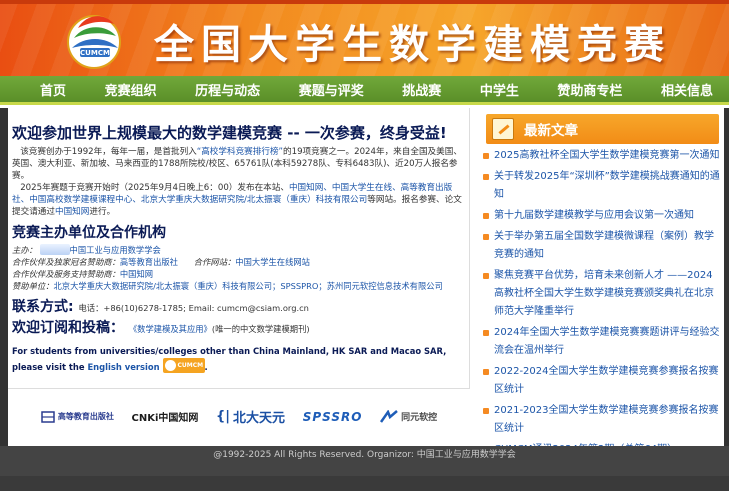  Describe the element at coordinates (601, 186) in the screenshot. I see `news-item: 关于转发2025年“深圳杯”数学建模挑战赛通知的通知` at that location.